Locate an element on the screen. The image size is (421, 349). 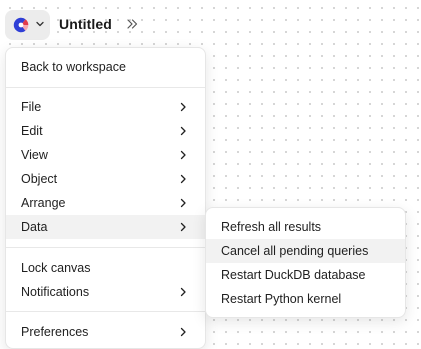
submenu-item-label: Refresh all results is located at coordinates (271, 227).